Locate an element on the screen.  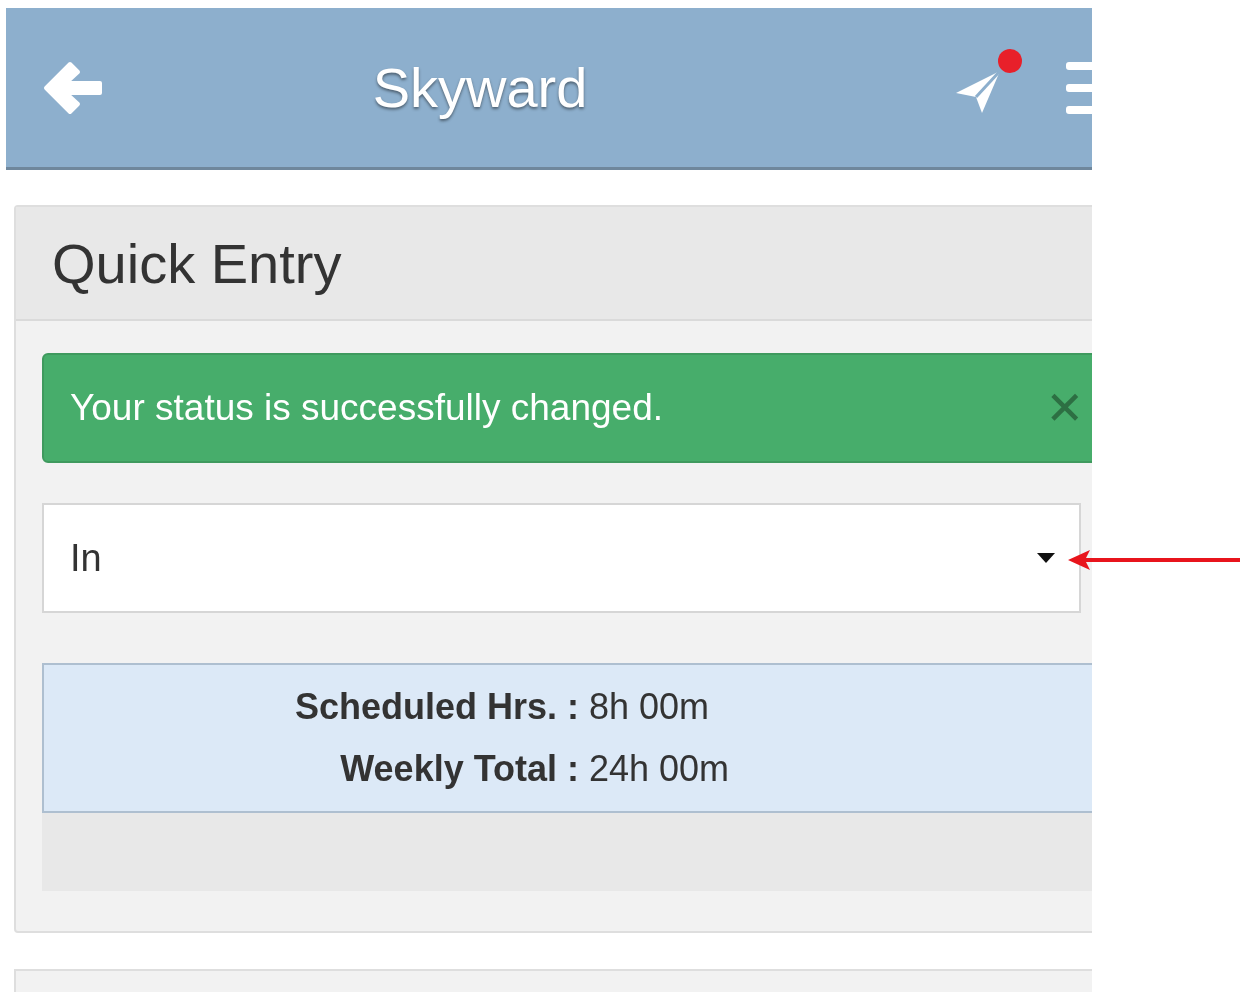
caret-icon is located at coordinates (1046, 558).